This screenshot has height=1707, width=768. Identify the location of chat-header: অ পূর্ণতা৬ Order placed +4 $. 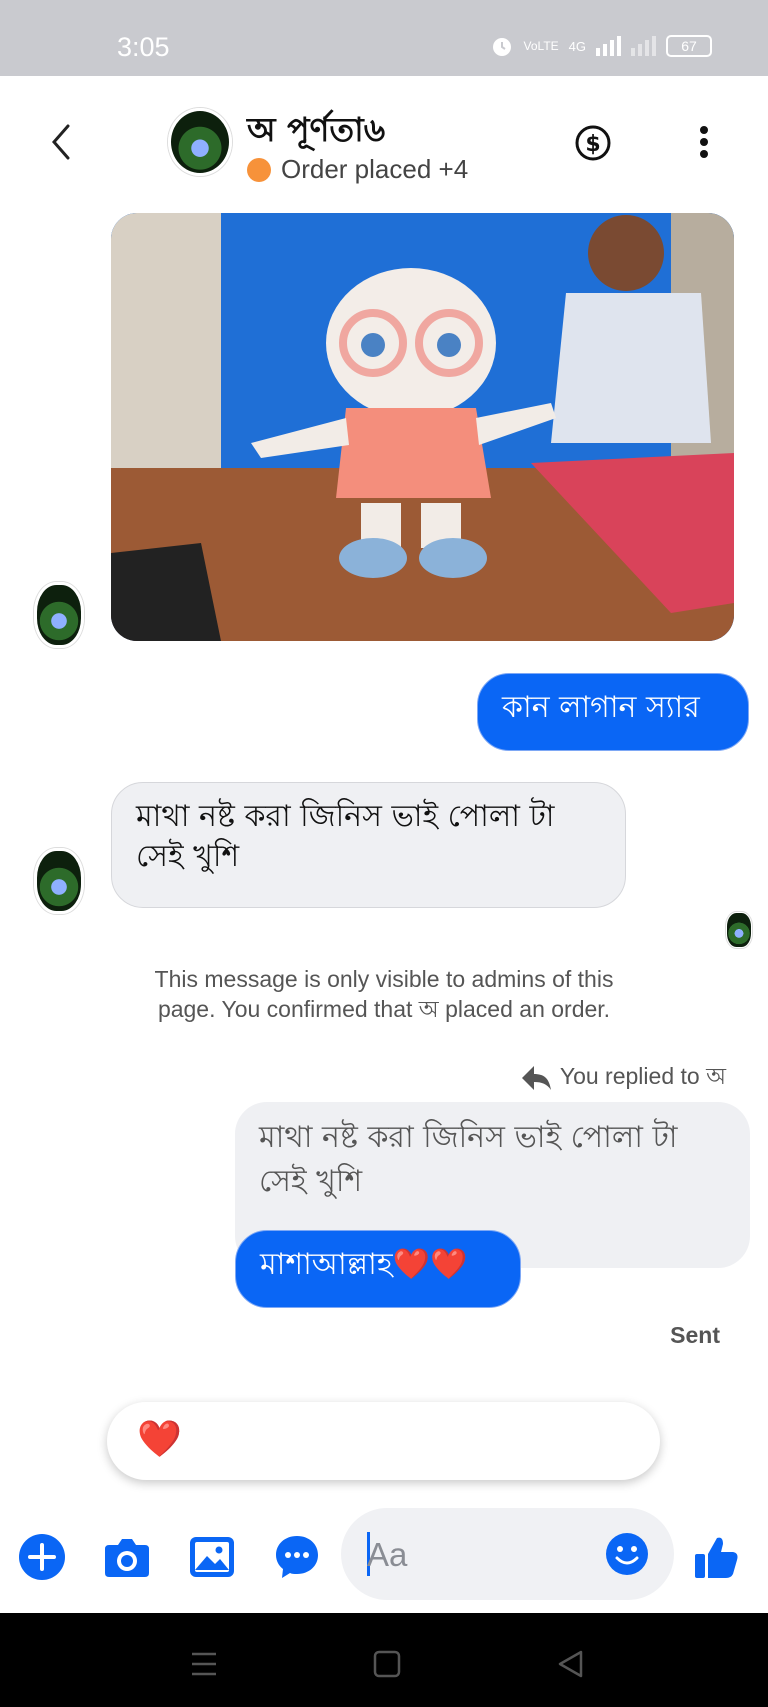
(384, 143).